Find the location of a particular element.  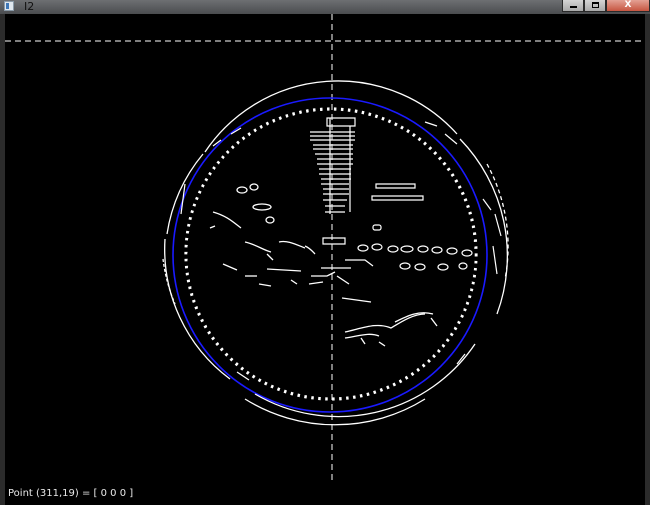

maximize-icon is located at coordinates (595, 5).